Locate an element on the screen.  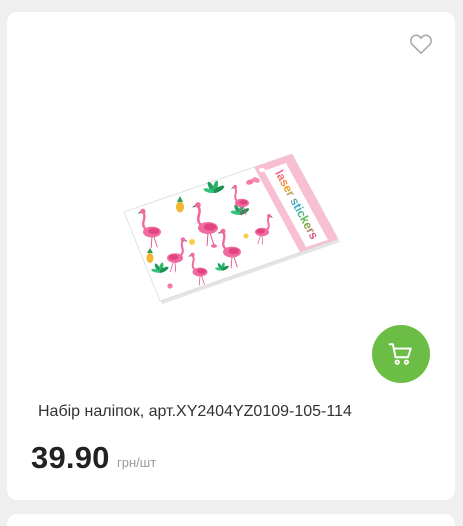
next-product-card is located at coordinates (231, 520).